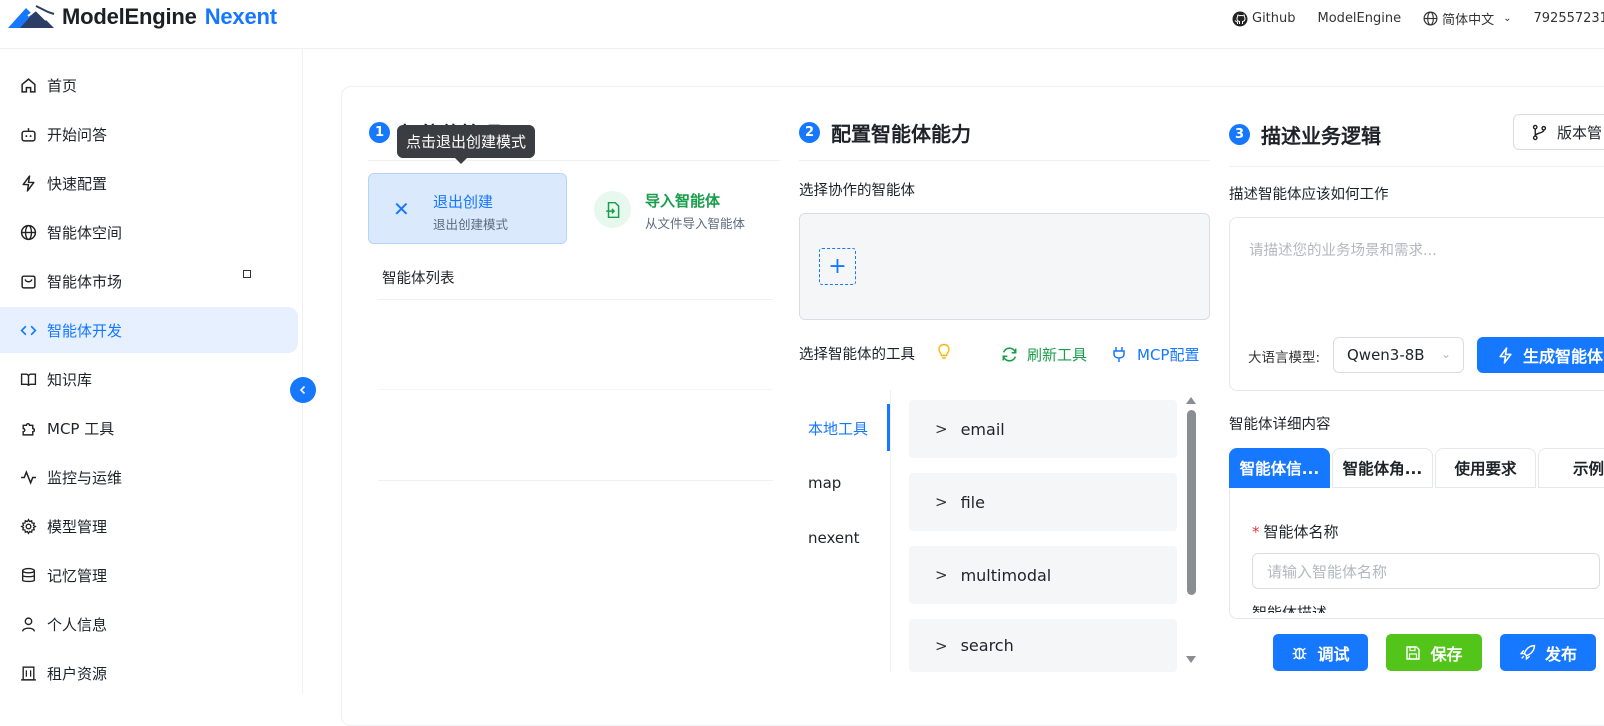 This screenshot has height=726, width=1604. I want to click on lightbulb-icon, so click(944, 352).